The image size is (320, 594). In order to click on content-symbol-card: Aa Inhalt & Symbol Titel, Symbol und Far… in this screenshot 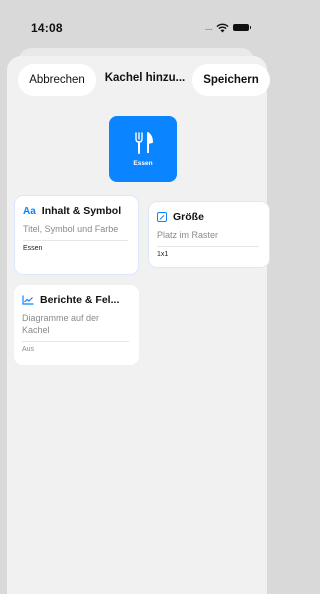, I will do `click(76, 235)`.